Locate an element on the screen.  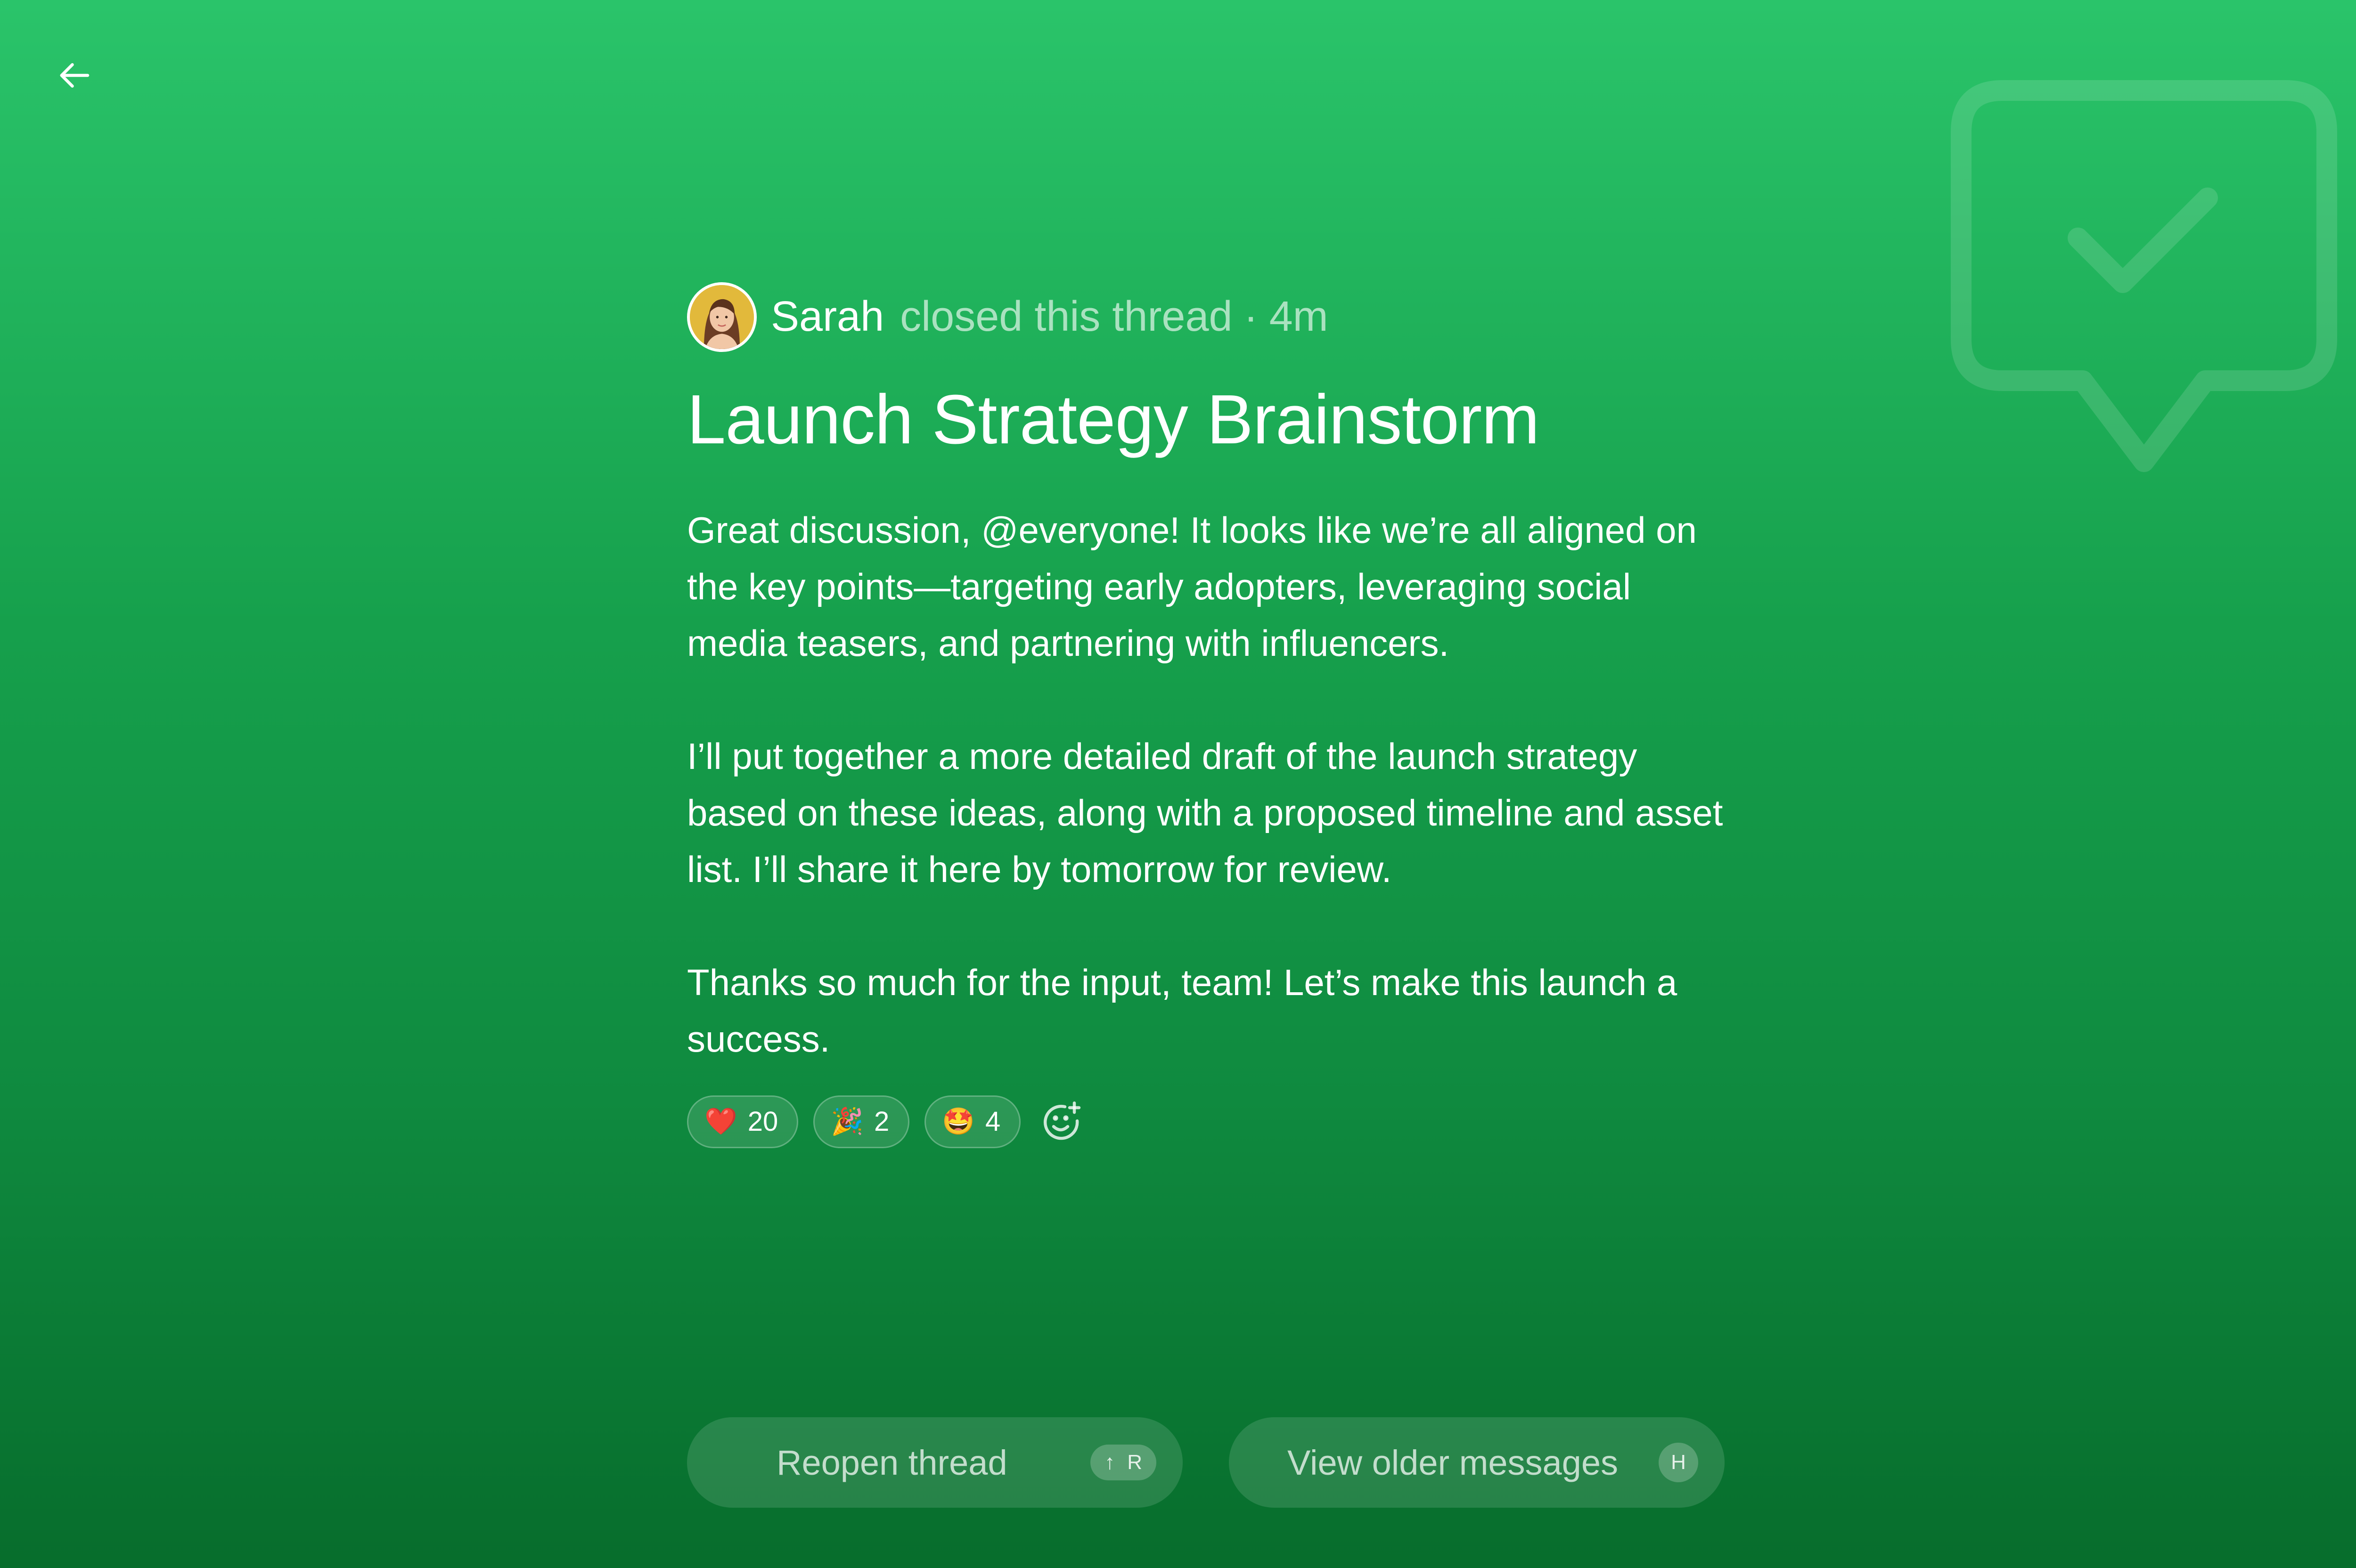
reactions-bar: ❤️ 20 🎉 2 🤩 4 is located at coordinates (1205, 1121).